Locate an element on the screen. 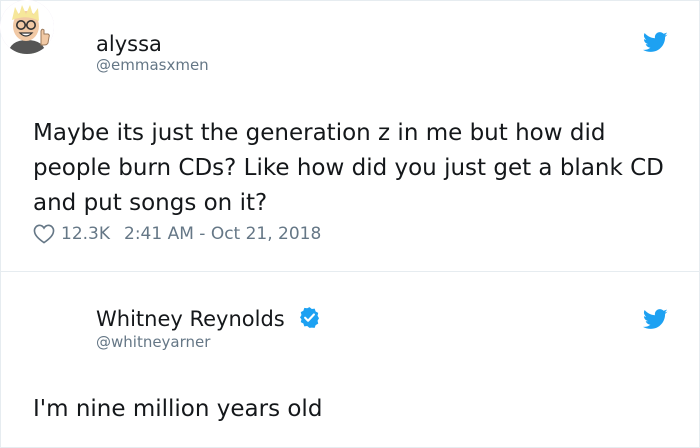  verified-badge-icon is located at coordinates (309, 317).